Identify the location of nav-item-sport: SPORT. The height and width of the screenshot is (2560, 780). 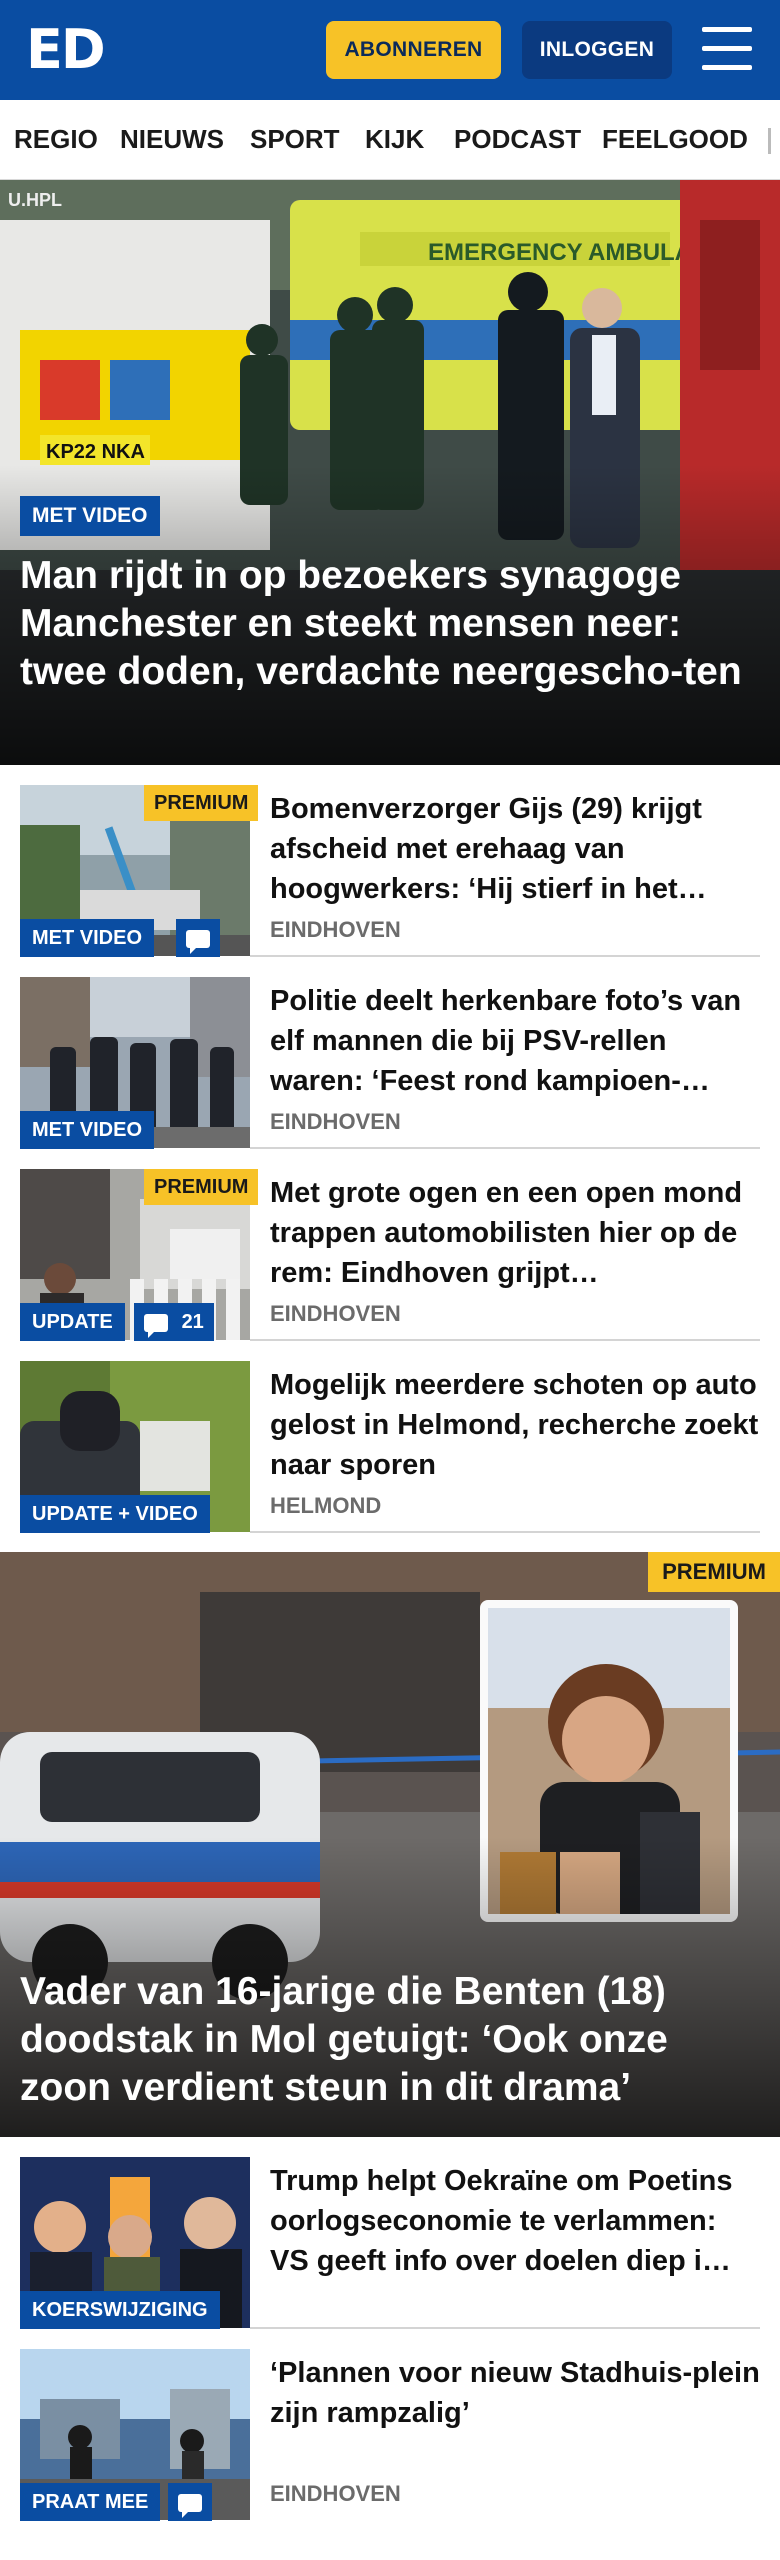
(295, 139).